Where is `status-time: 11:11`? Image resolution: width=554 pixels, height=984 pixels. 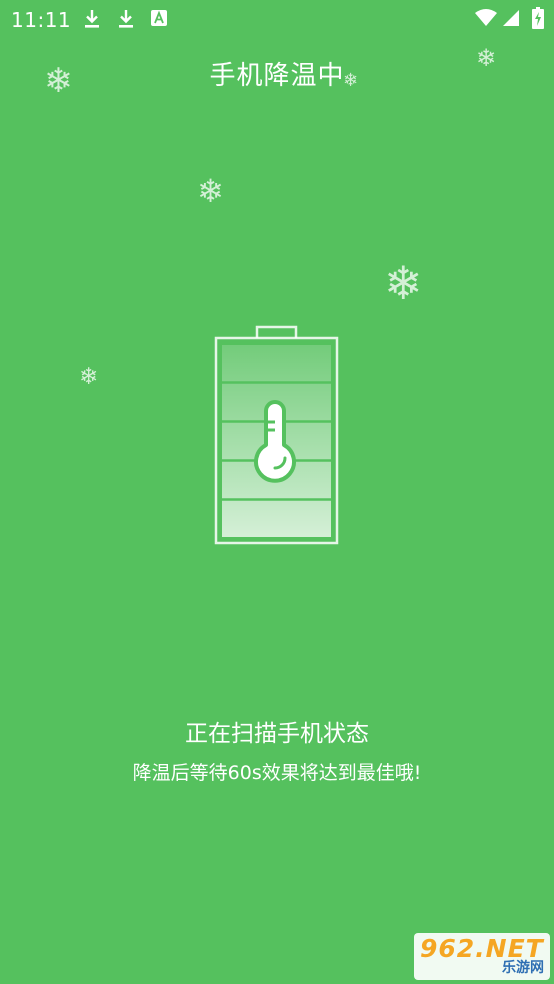 status-time: 11:11 is located at coordinates (41, 20).